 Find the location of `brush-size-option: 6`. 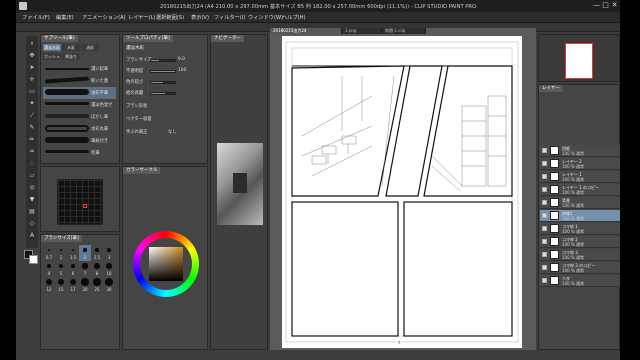

brush-size-option: 6 is located at coordinates (73, 269).